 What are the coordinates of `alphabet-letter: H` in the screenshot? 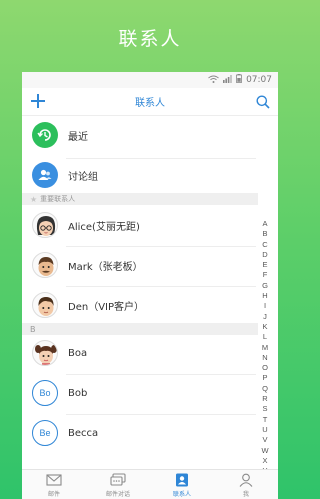 It's located at (264, 296).